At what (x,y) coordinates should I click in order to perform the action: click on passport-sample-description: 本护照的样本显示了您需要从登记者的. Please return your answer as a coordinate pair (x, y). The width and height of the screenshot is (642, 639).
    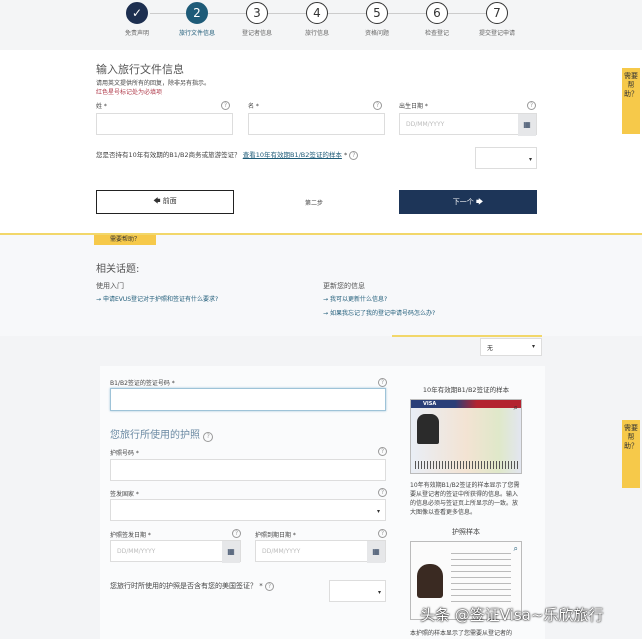
    Looking at the image, I should click on (461, 633).